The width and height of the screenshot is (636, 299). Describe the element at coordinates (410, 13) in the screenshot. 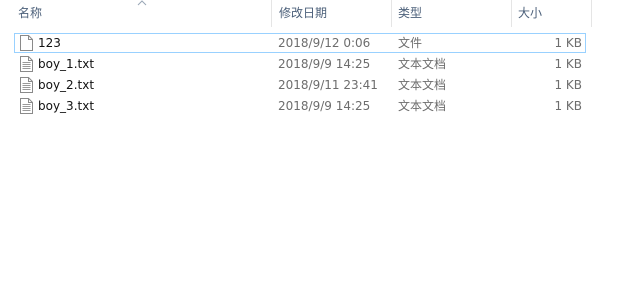

I see `column-header-type-label: 类型` at that location.